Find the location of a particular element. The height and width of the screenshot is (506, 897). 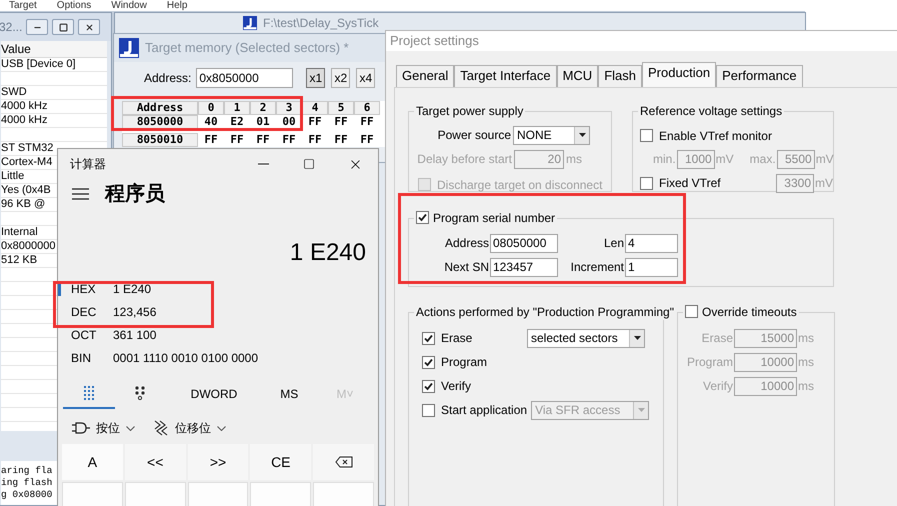

column-header: Address is located at coordinates (160, 108).